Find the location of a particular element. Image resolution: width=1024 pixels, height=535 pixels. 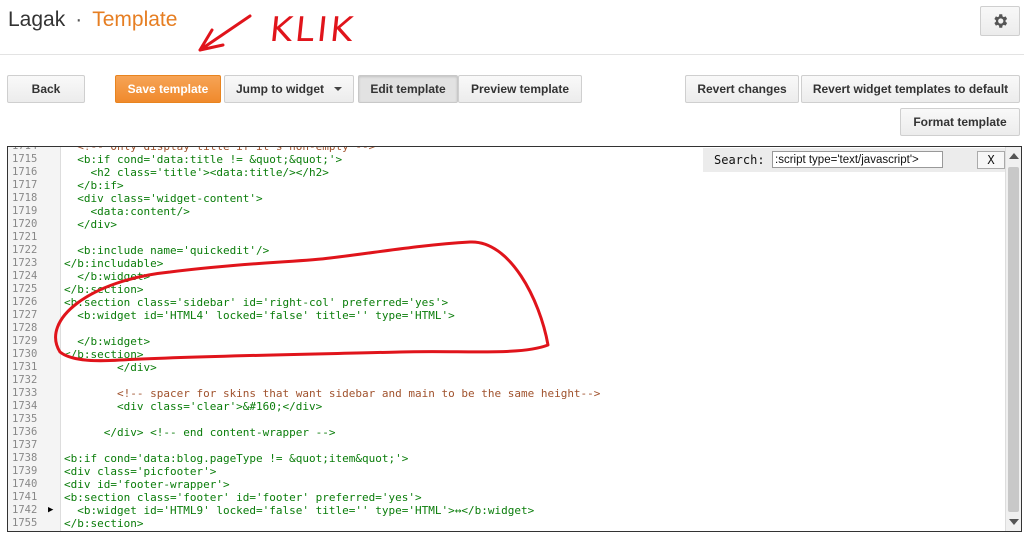

code-line: 1718 <div class='widget-content'> is located at coordinates (508, 198).